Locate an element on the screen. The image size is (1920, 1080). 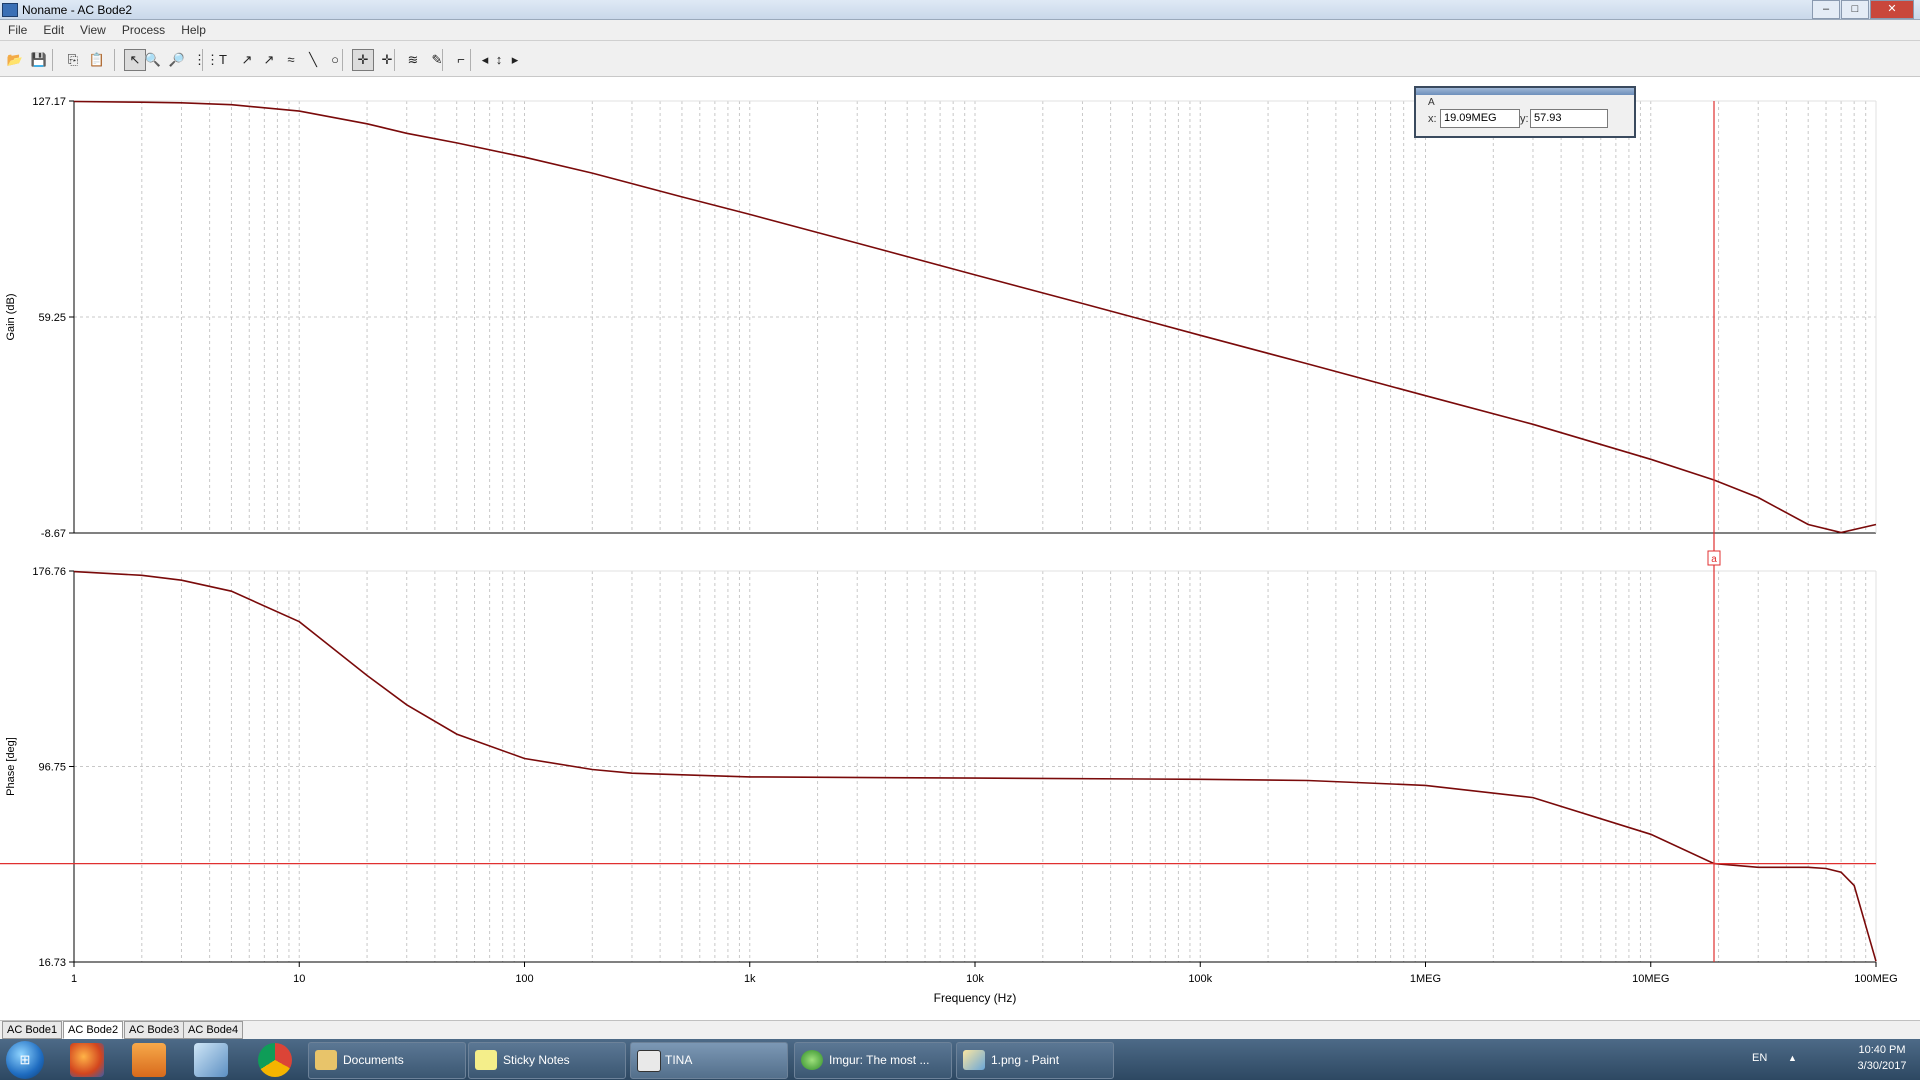
menu-bar: File Edit View Process Help is located at coordinates (960, 30).